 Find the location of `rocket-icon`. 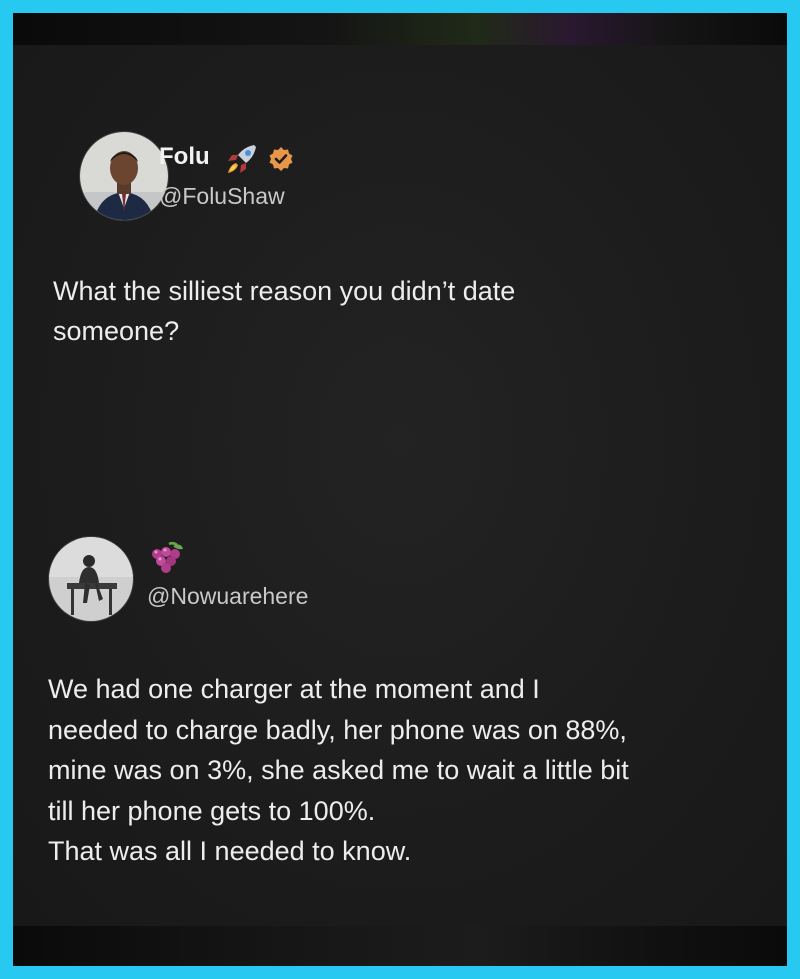

rocket-icon is located at coordinates (242, 161).